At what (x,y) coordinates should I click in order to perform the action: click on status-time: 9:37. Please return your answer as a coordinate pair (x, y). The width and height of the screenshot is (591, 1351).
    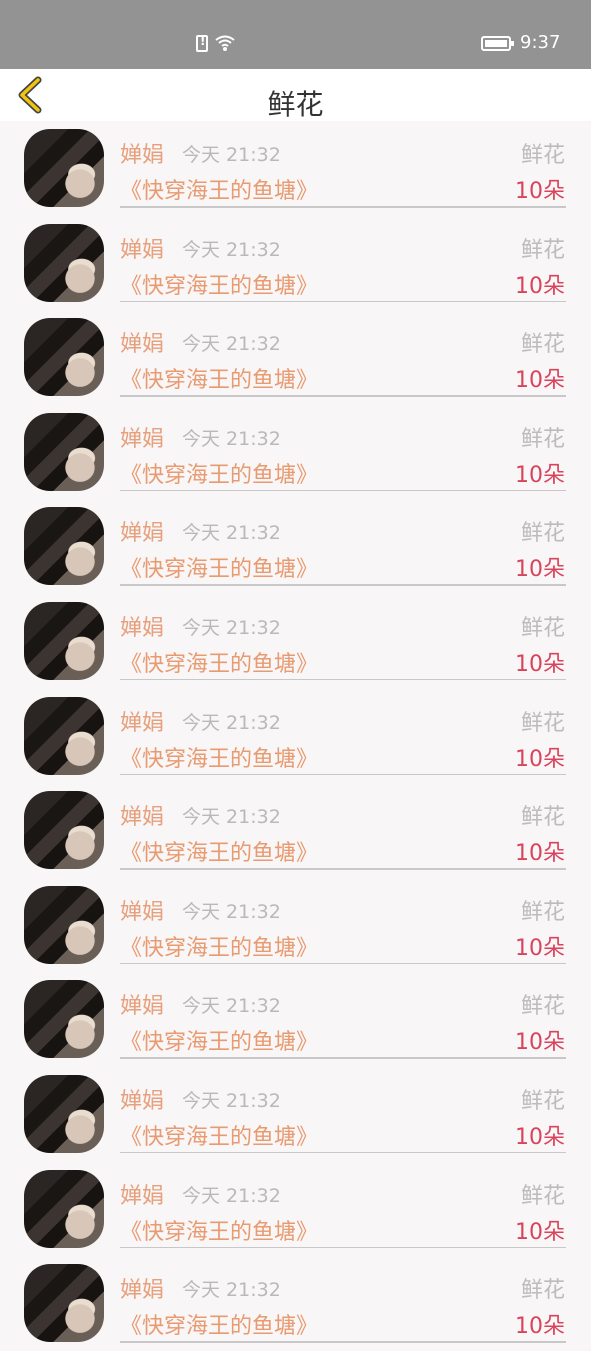
    Looking at the image, I should click on (540, 42).